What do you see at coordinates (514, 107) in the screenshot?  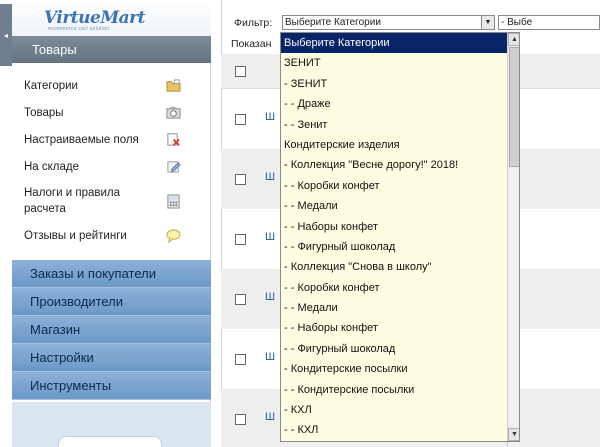 I see `dropdown-scrollbar-thumb` at bounding box center [514, 107].